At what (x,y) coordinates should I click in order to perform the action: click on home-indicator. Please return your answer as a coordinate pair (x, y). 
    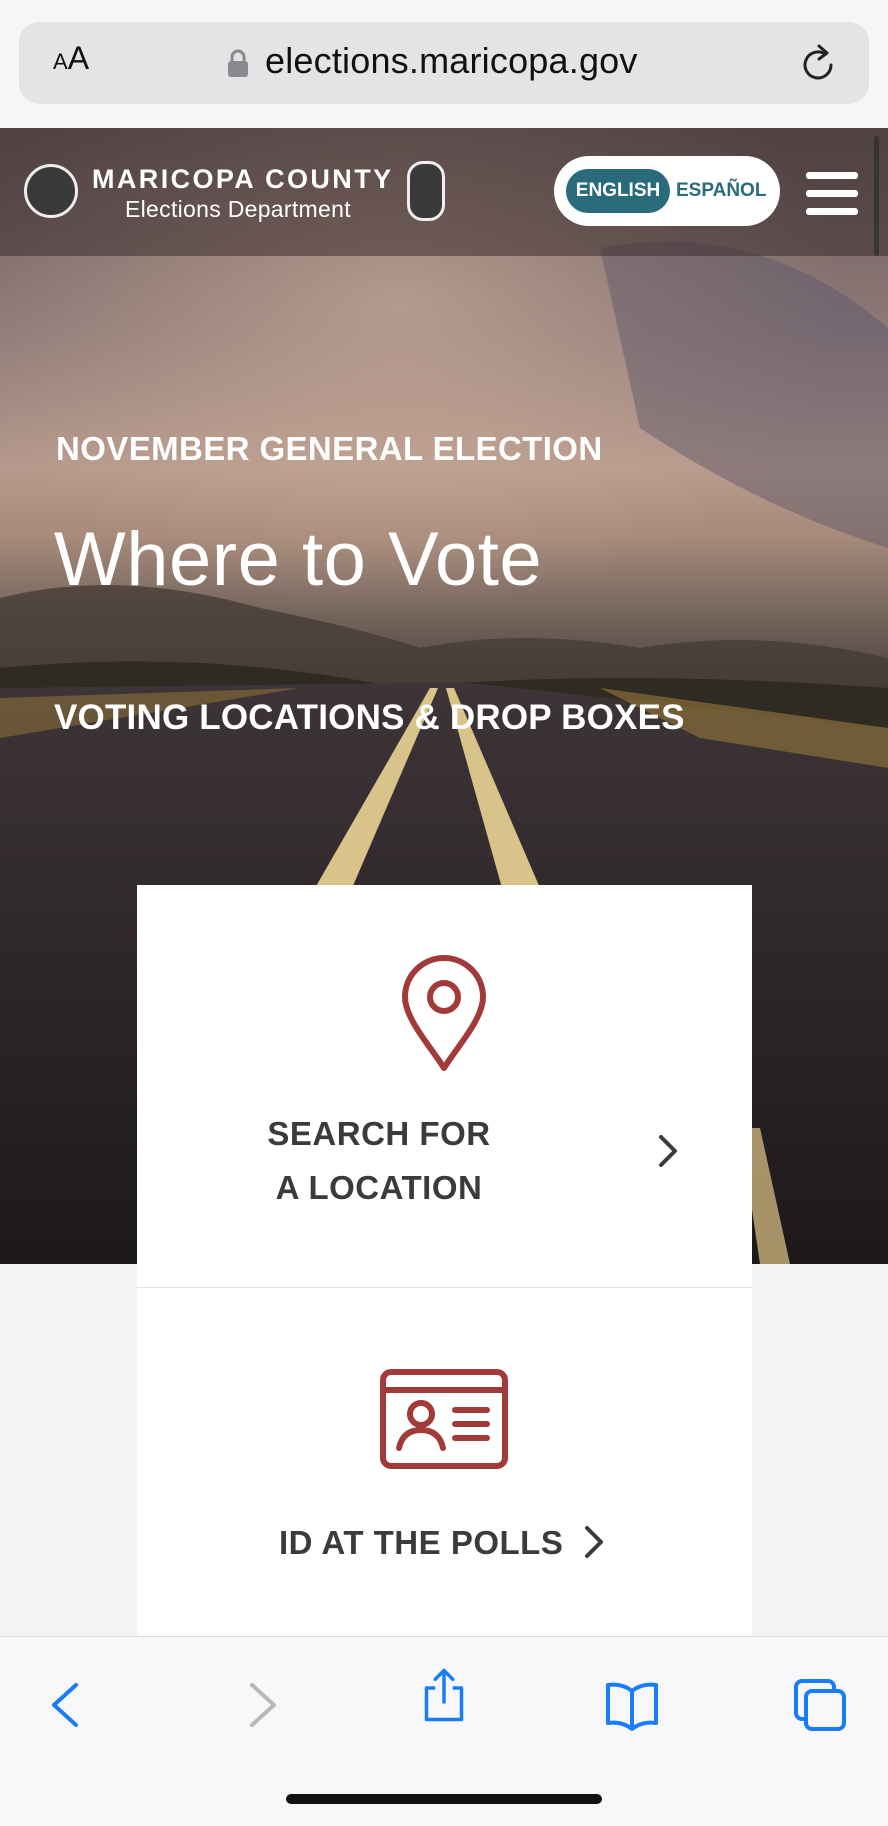
    Looking at the image, I should click on (444, 1799).